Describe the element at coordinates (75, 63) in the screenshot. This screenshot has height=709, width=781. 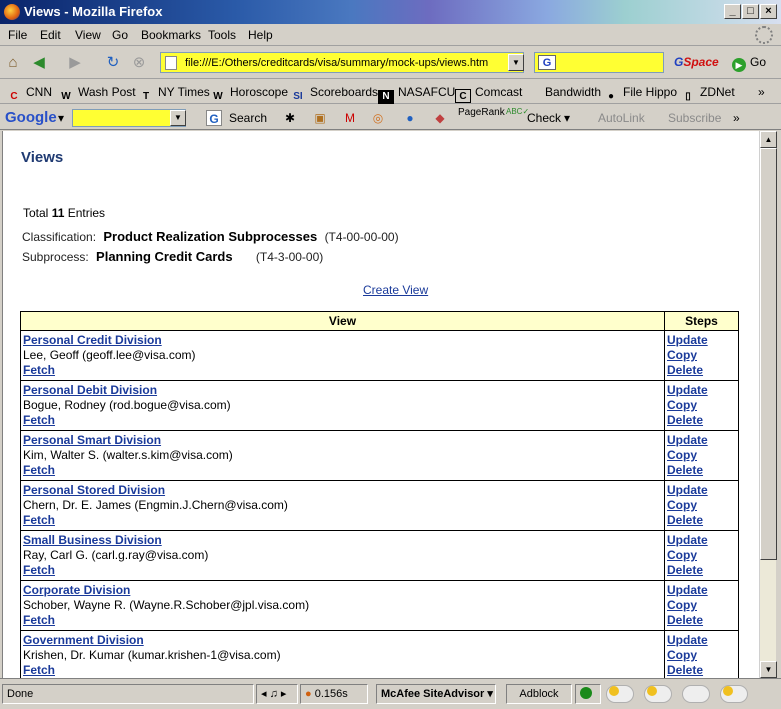
I see `forward-icon: ▶` at that location.